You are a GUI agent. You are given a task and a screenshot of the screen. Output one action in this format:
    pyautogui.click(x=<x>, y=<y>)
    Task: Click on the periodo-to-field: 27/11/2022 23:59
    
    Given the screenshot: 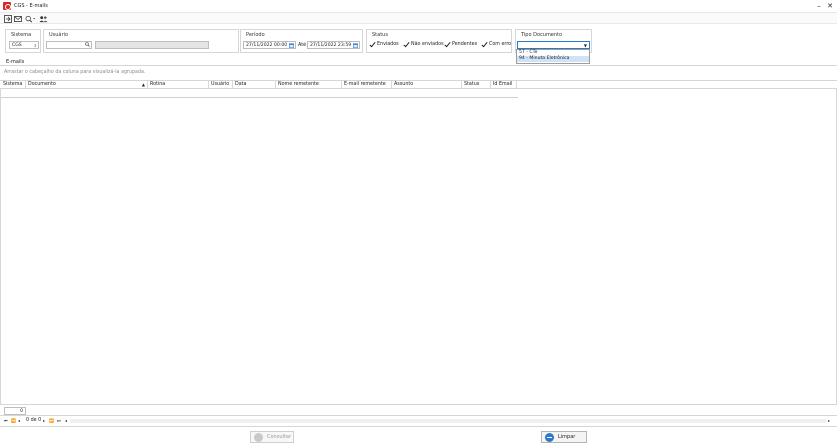 What is the action you would take?
    pyautogui.click(x=333, y=45)
    